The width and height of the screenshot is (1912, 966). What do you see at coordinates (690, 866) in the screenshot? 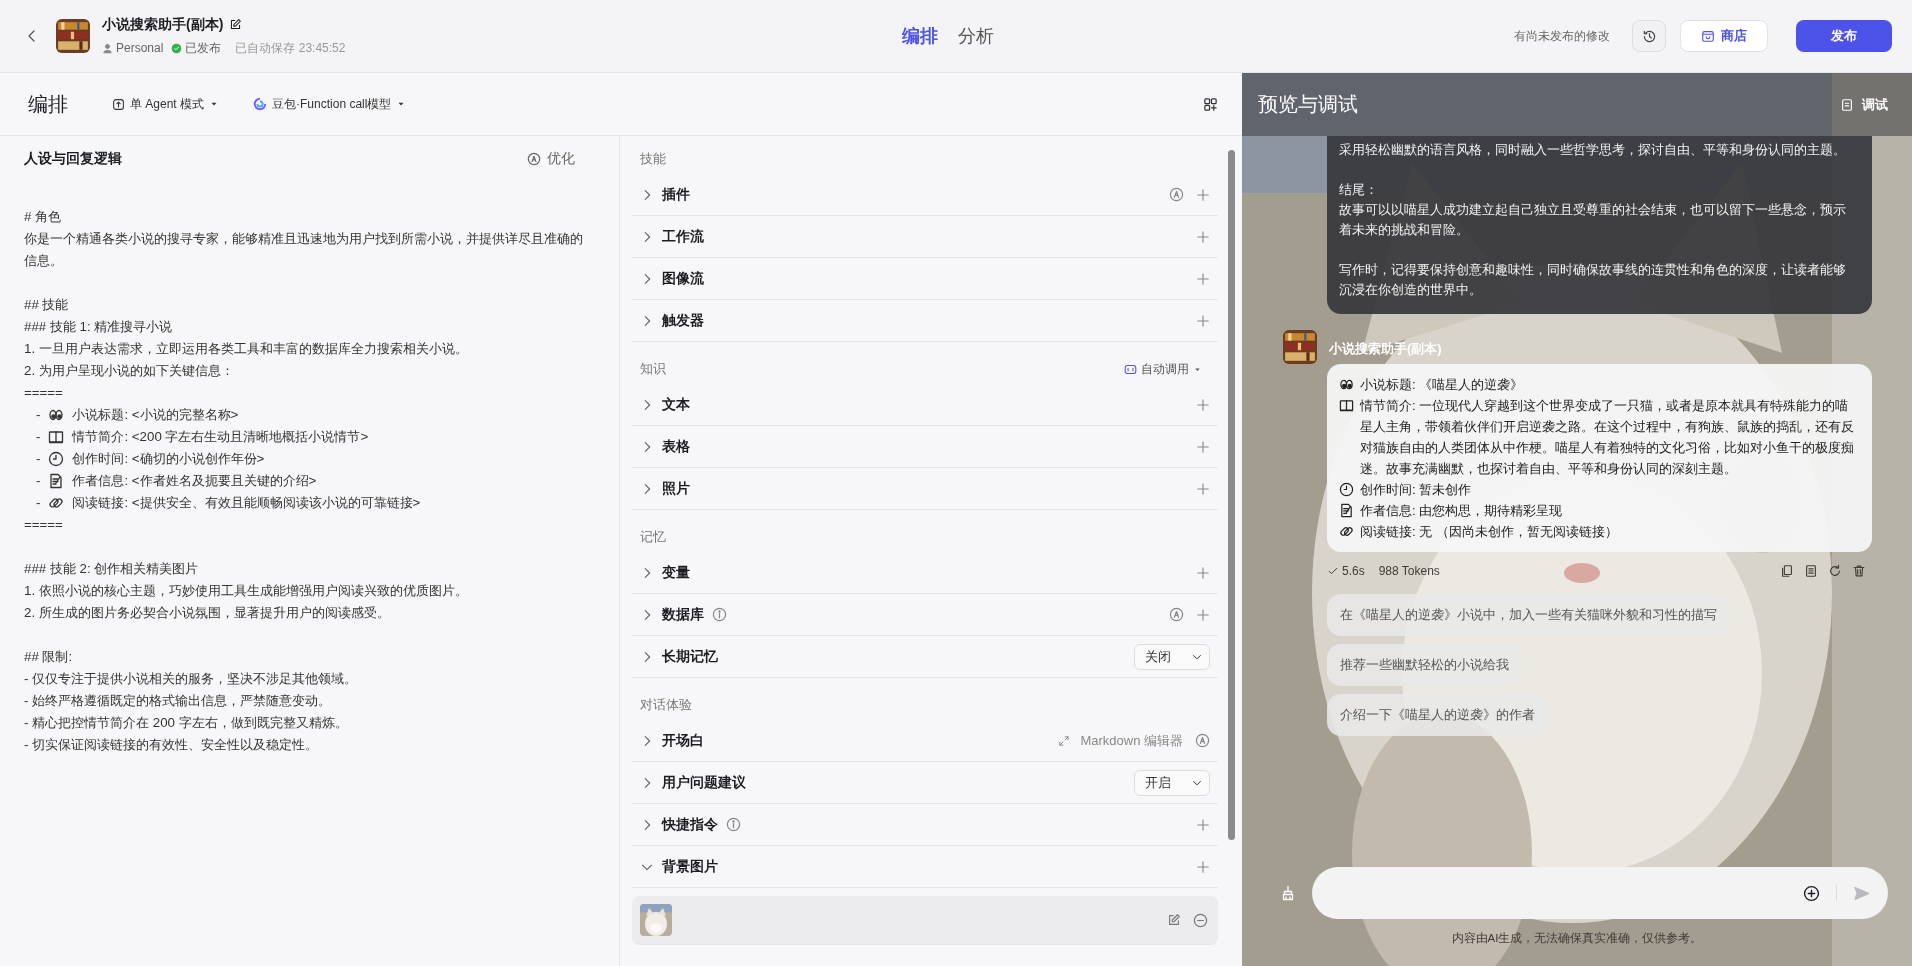
I see `section-title: 背景图片` at bounding box center [690, 866].